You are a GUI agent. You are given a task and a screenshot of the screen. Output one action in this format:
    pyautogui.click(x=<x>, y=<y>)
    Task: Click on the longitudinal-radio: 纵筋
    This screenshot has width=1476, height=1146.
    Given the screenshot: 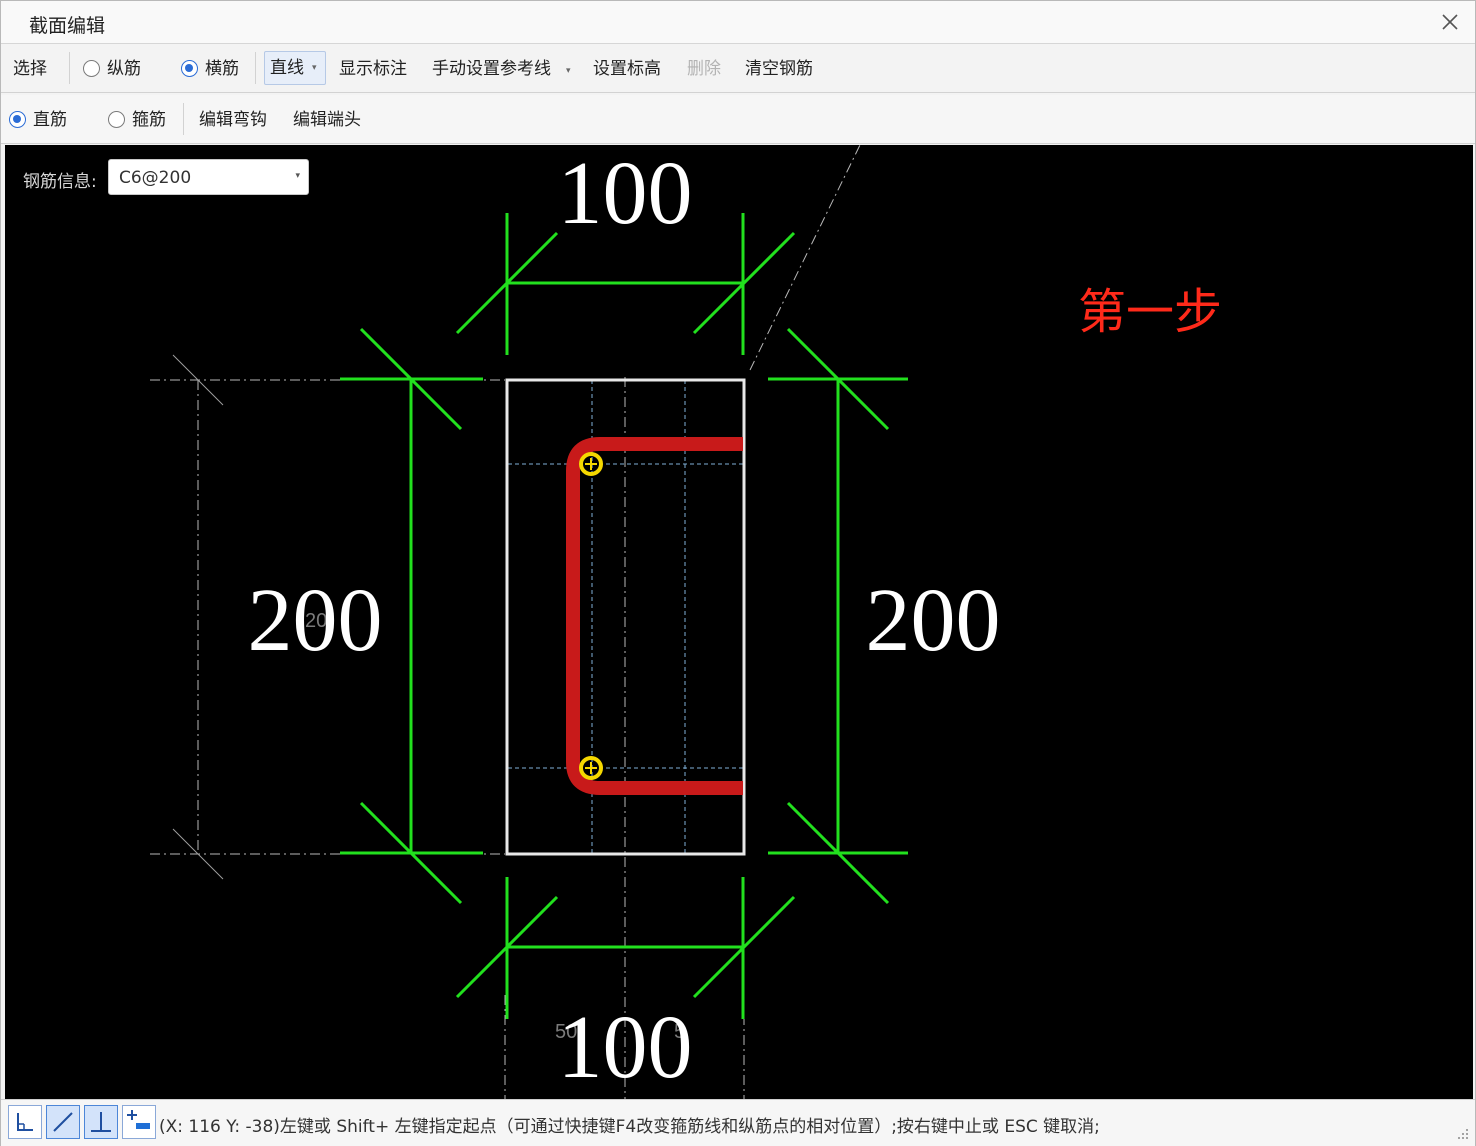 What is the action you would take?
    pyautogui.click(x=112, y=69)
    